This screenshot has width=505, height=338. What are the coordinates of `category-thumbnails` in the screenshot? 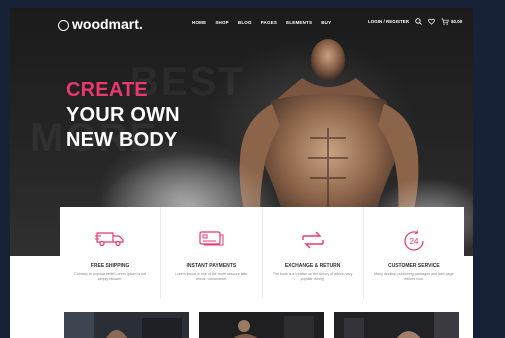 It's located at (264, 325).